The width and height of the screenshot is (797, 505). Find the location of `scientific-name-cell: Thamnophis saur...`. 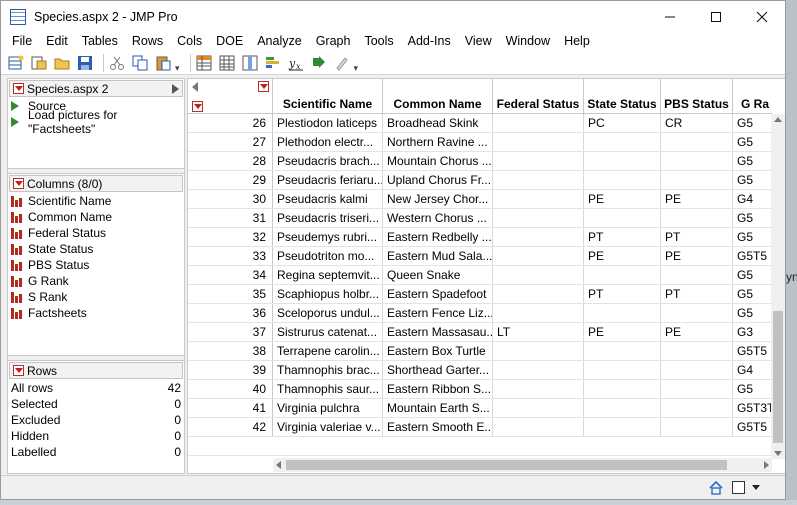

scientific-name-cell: Thamnophis saur... is located at coordinates (328, 389).